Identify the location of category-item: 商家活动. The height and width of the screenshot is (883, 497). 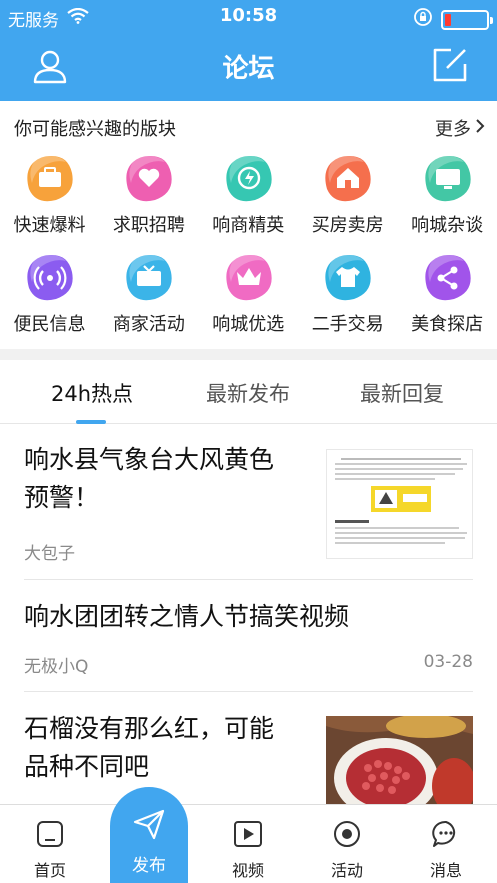
(148, 294).